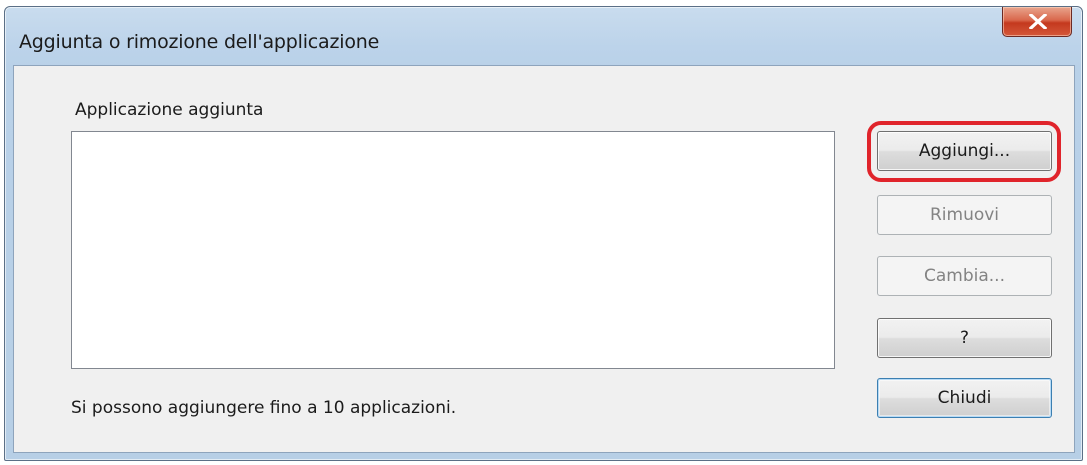 This screenshot has width=1087, height=465. What do you see at coordinates (169, 110) in the screenshot?
I see `added-applications-label: Applicazione aggiunta` at bounding box center [169, 110].